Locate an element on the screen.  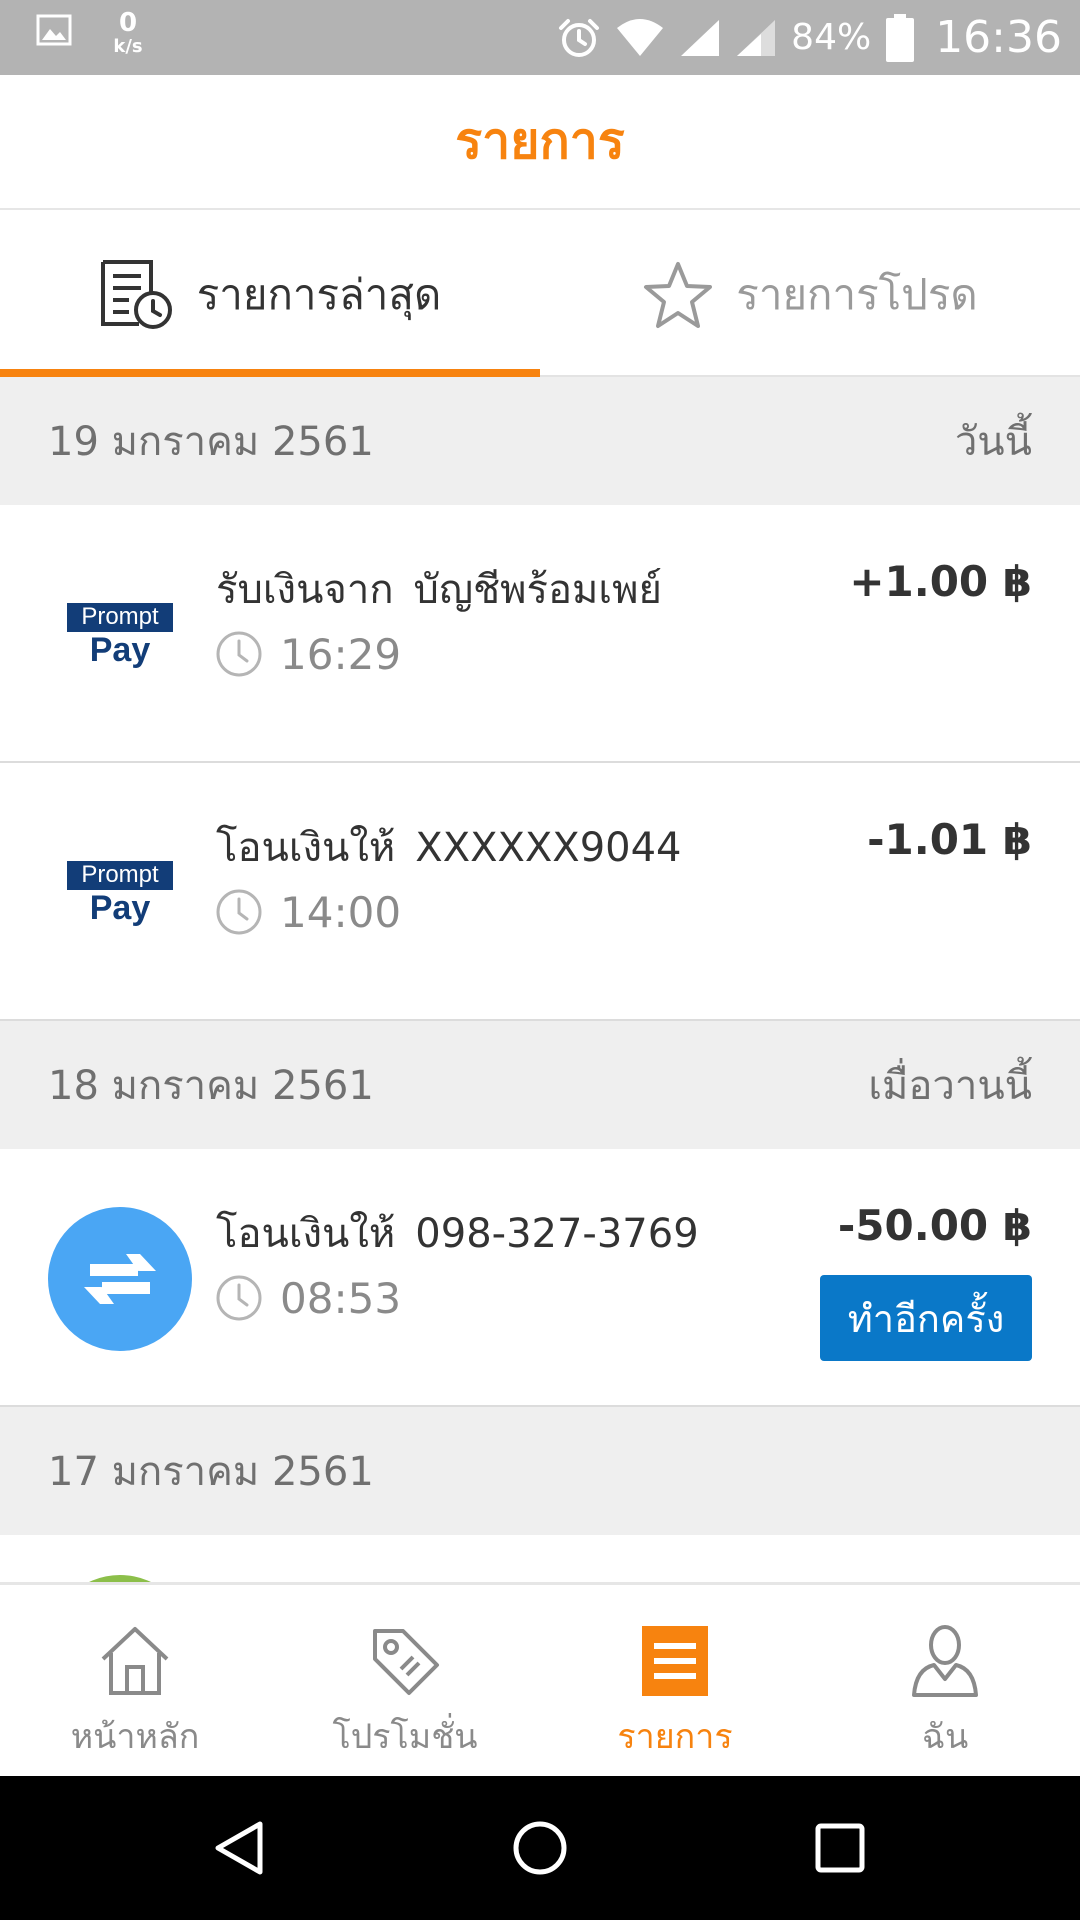
gallery-notification-icon is located at coordinates (54, 30).